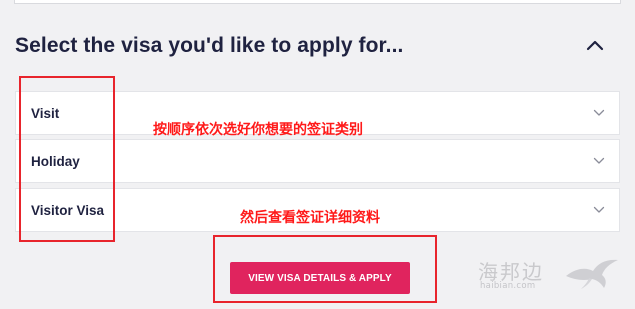 The height and width of the screenshot is (309, 635). Describe the element at coordinates (553, 274) in the screenshot. I see `watermark: 海邦边 haibian.com` at that location.